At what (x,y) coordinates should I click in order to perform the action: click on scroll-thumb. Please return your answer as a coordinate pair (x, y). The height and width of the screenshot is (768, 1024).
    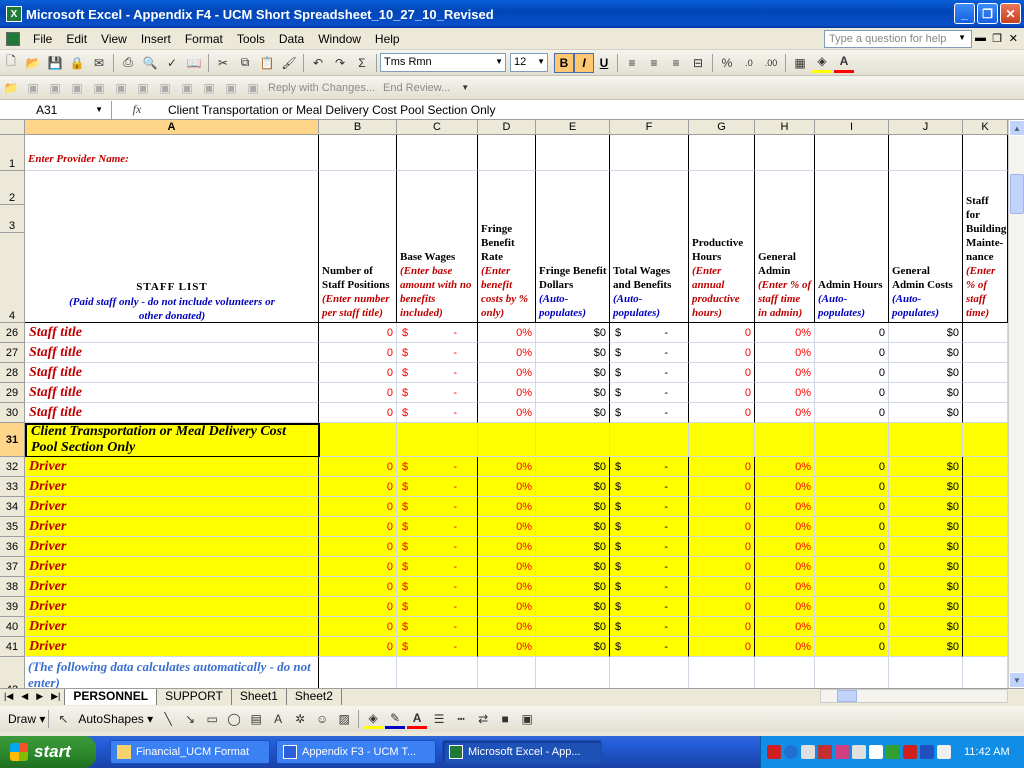
    Looking at the image, I should click on (1017, 194).